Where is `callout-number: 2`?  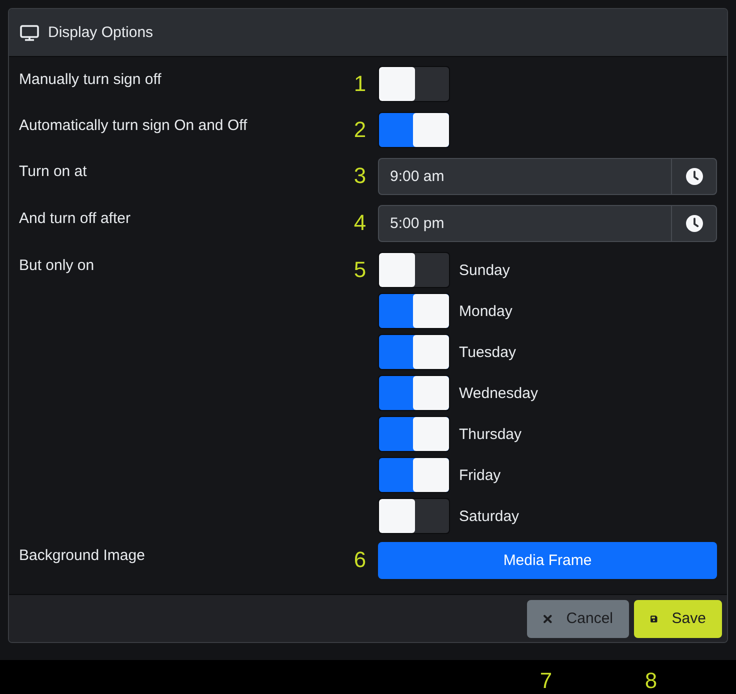
callout-number: 2 is located at coordinates (360, 130).